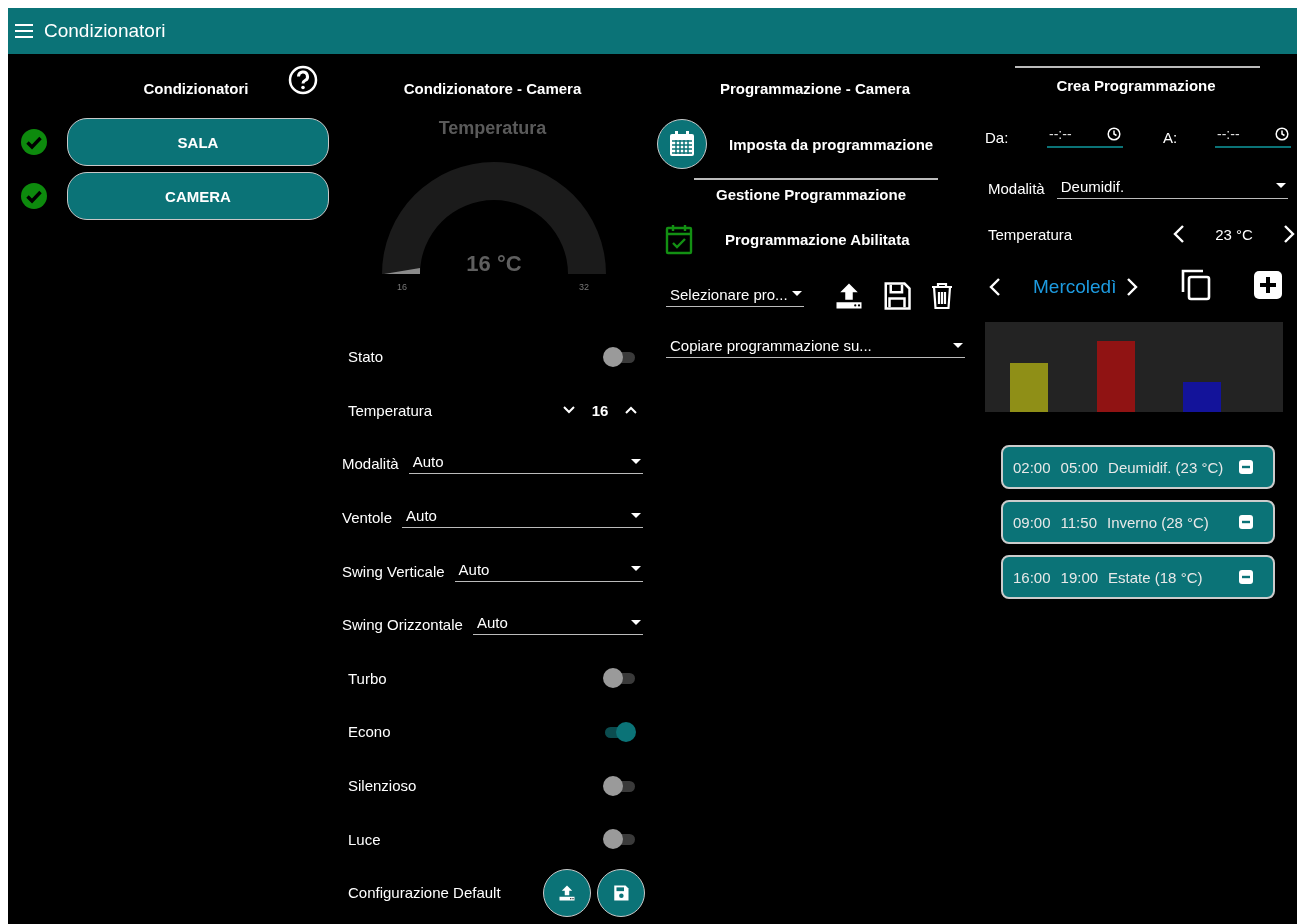 The image size is (1297, 924). What do you see at coordinates (1171, 137) in the screenshot?
I see `field-label: A:` at bounding box center [1171, 137].